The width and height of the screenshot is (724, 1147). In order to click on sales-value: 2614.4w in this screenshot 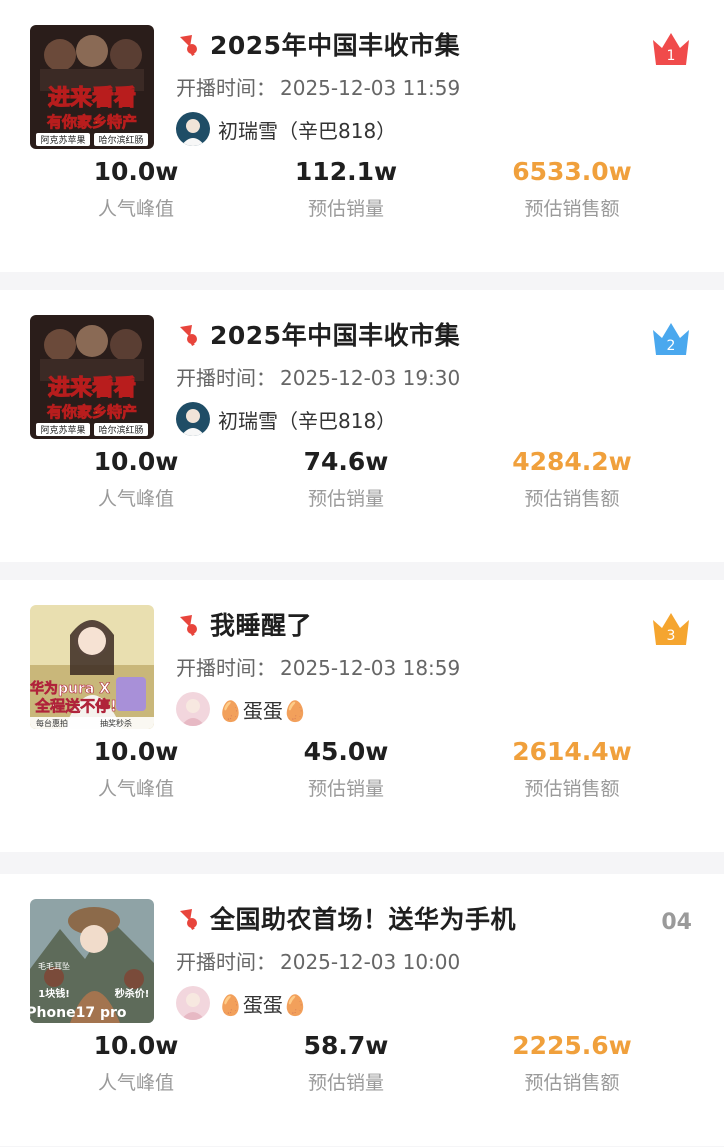, I will do `click(572, 751)`.